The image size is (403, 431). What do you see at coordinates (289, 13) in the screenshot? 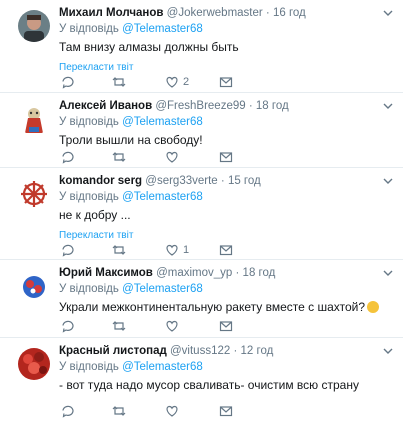
I see `timestamp: 16 год` at bounding box center [289, 13].